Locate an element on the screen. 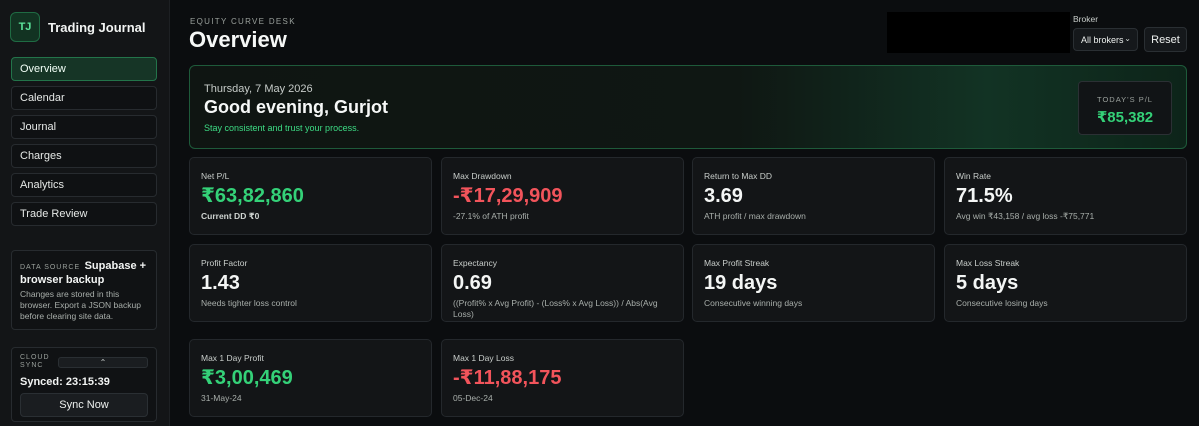  card-value: 0.69 is located at coordinates (472, 283).